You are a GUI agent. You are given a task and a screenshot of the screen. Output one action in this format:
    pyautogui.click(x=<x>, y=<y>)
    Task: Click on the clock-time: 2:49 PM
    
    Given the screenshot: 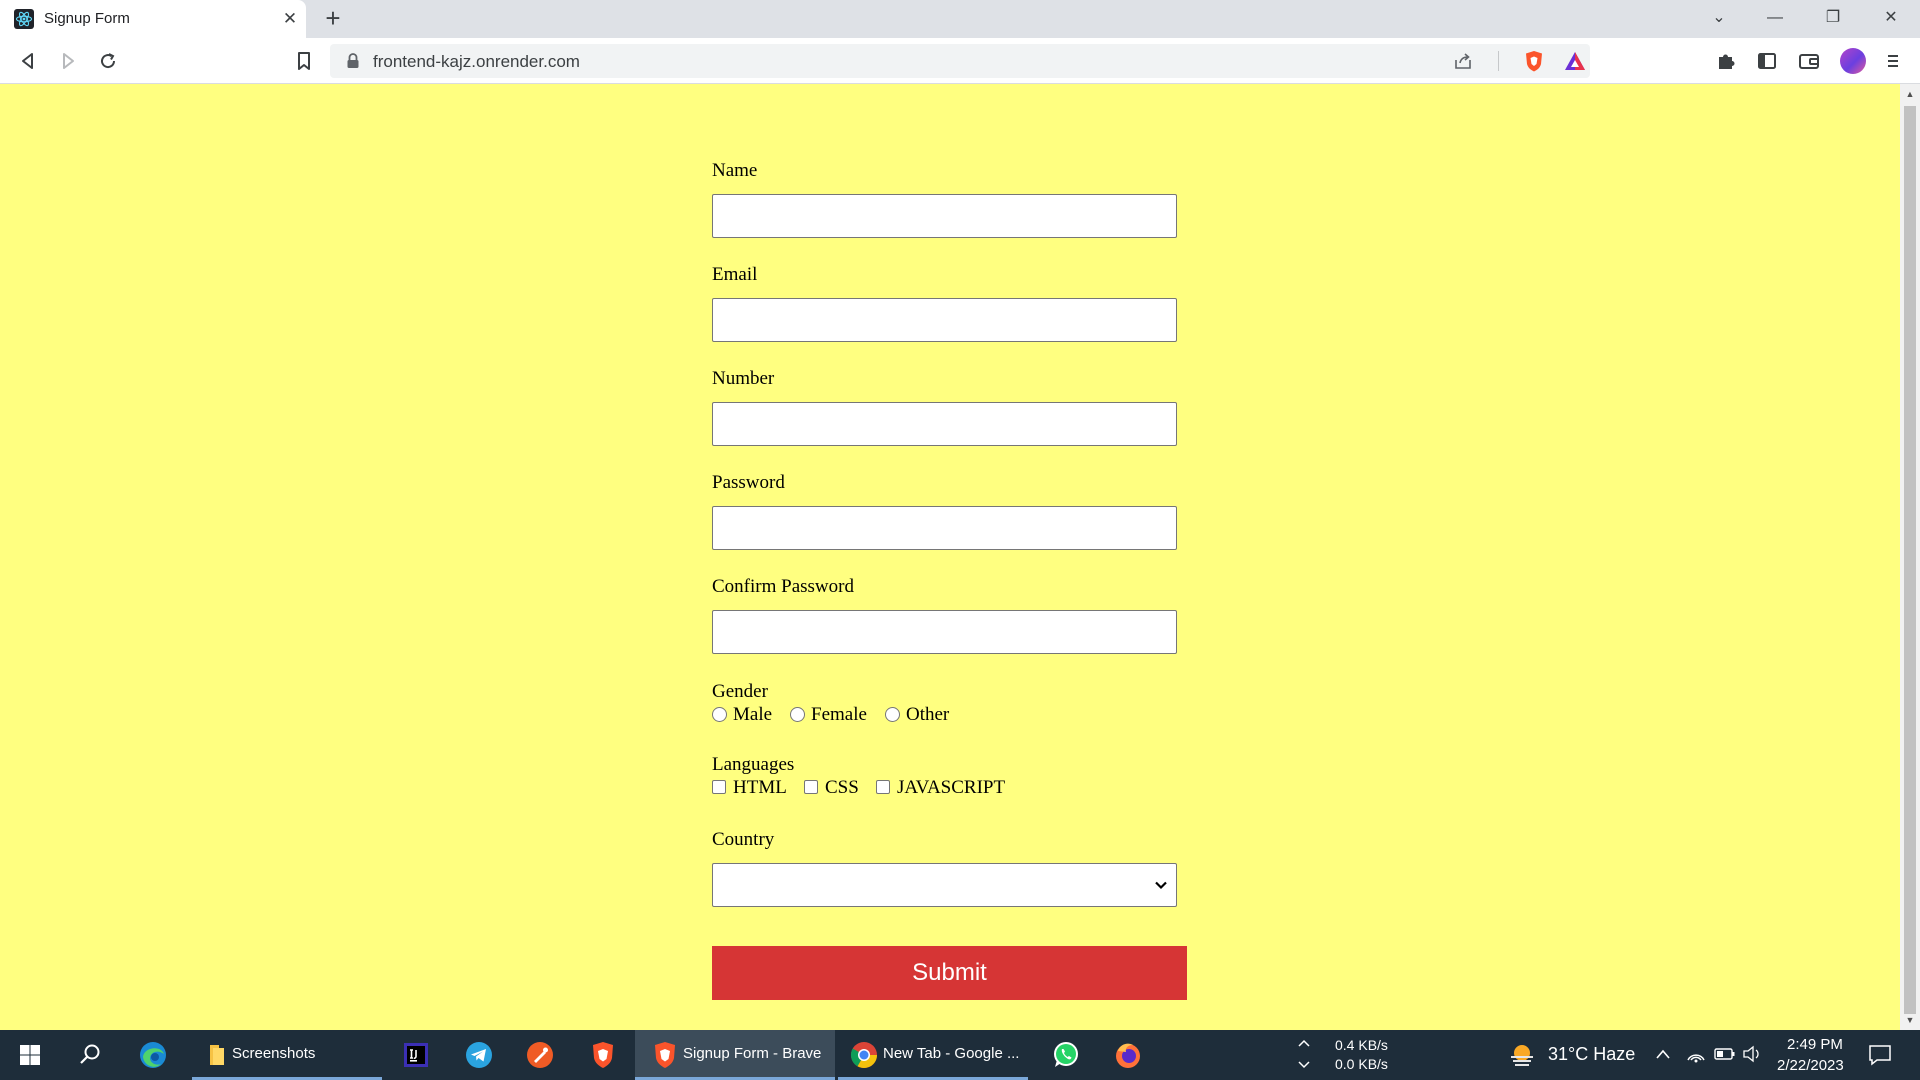 What is the action you would take?
    pyautogui.click(x=1815, y=1044)
    